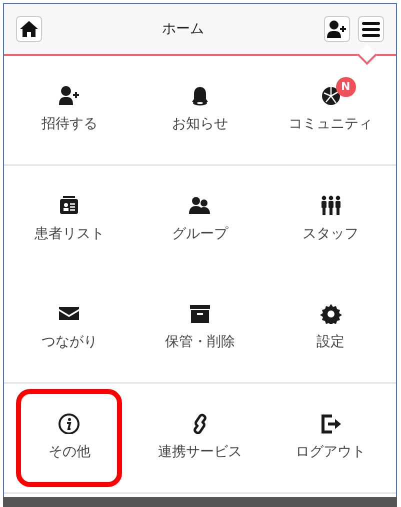 This screenshot has height=507, width=401. I want to click on menu-button, so click(371, 29).